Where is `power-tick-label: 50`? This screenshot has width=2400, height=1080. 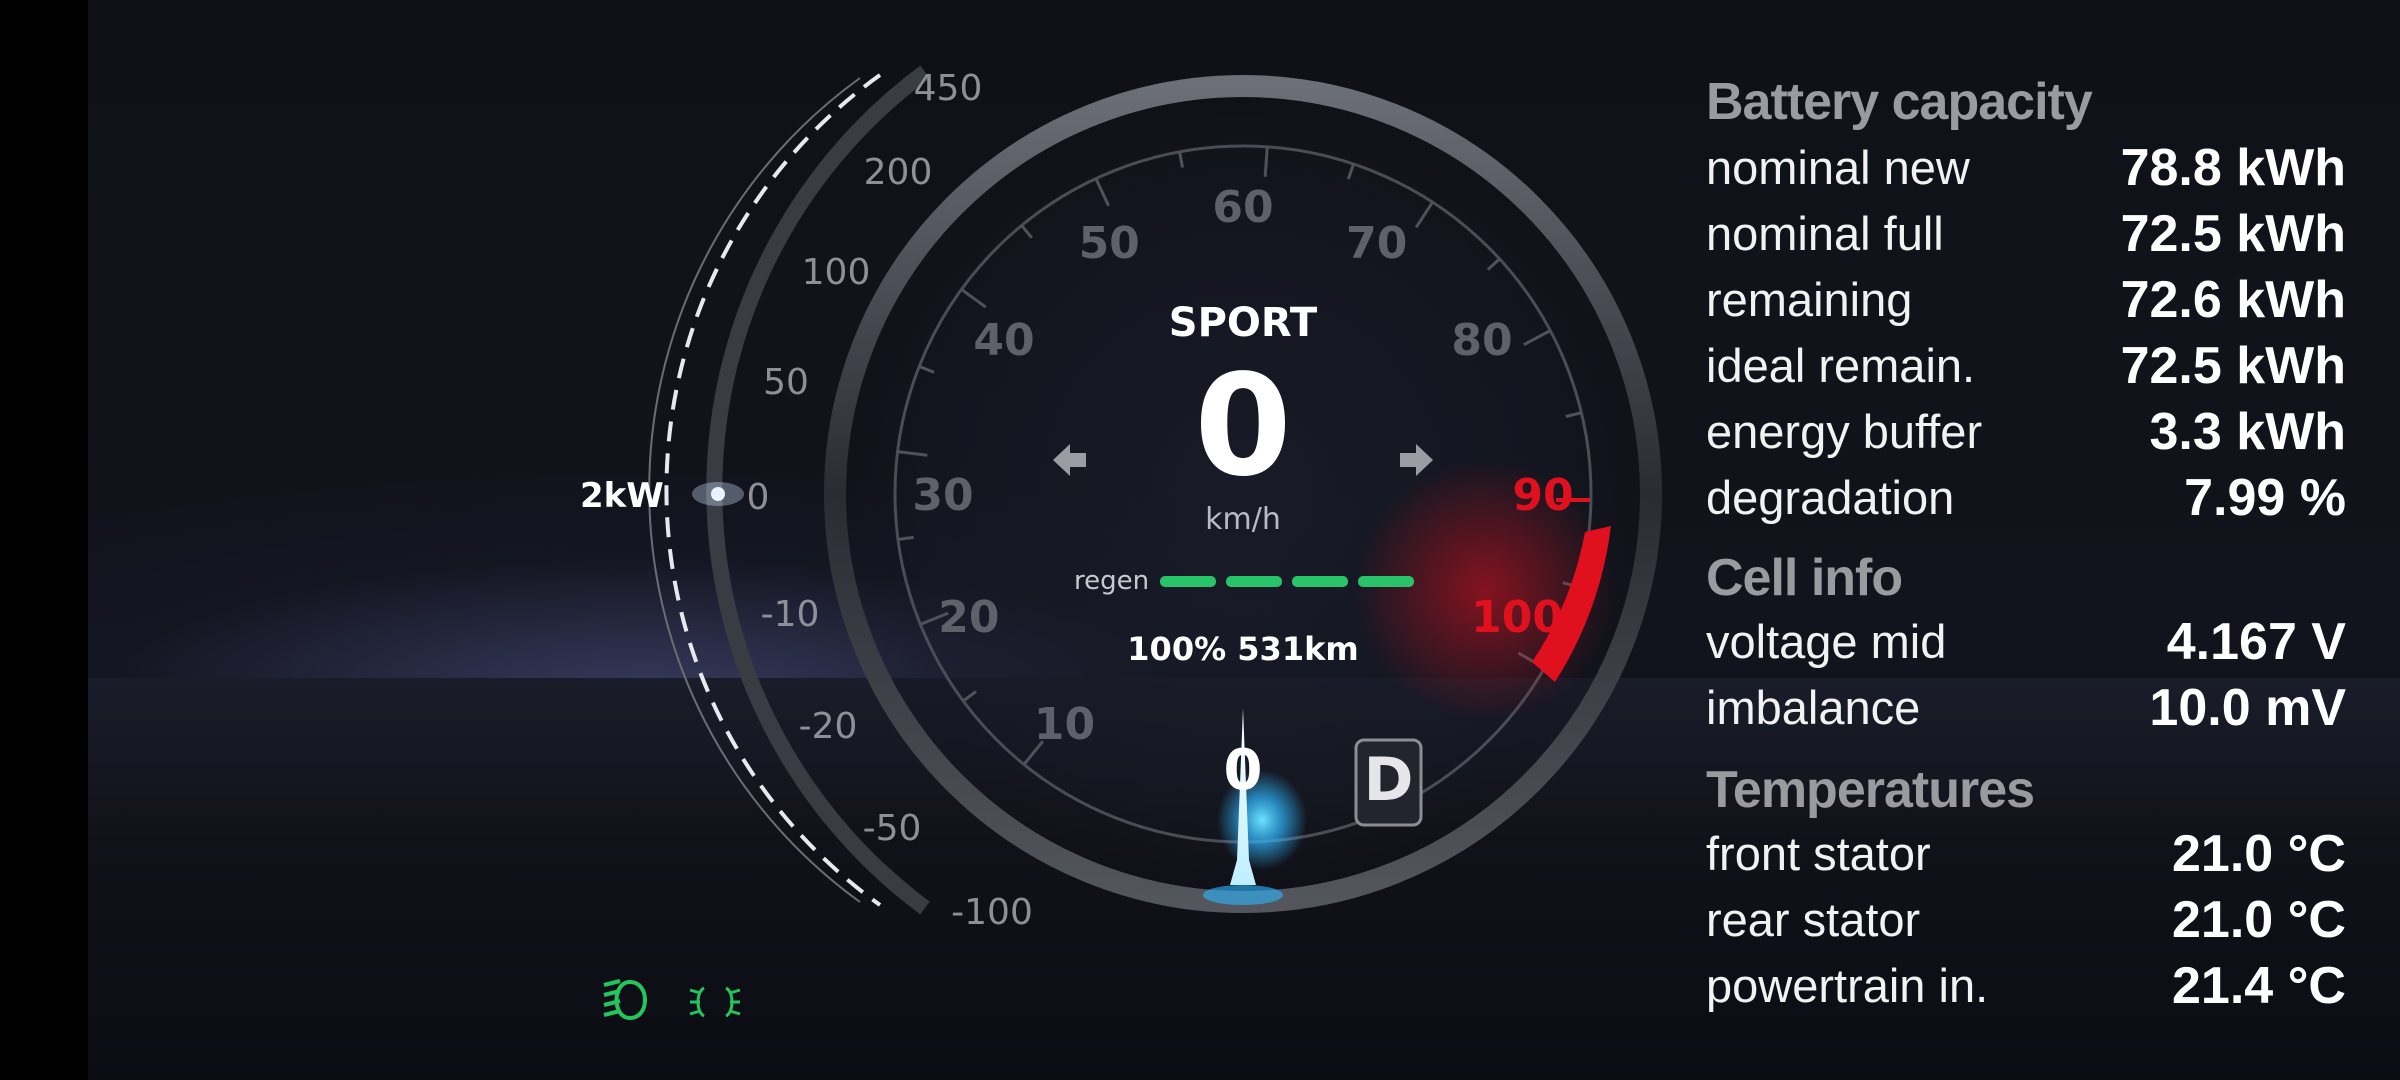 power-tick-label: 50 is located at coordinates (786, 382).